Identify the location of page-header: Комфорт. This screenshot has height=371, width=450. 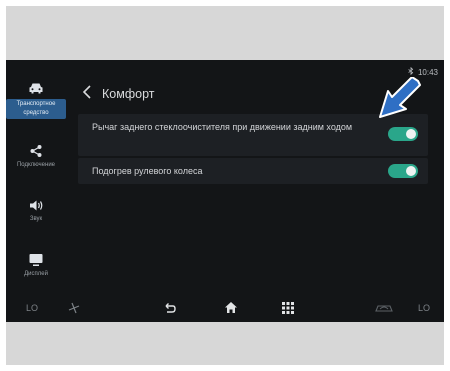
(118, 93).